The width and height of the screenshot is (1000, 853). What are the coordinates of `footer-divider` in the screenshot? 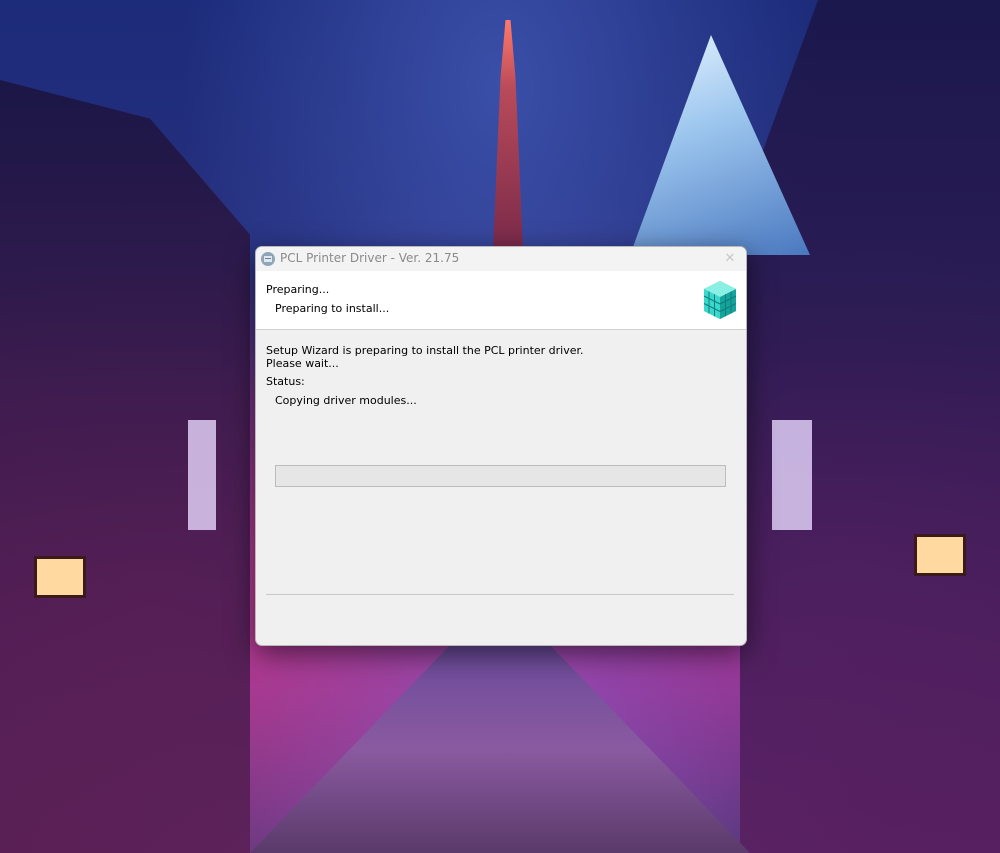 It's located at (500, 594).